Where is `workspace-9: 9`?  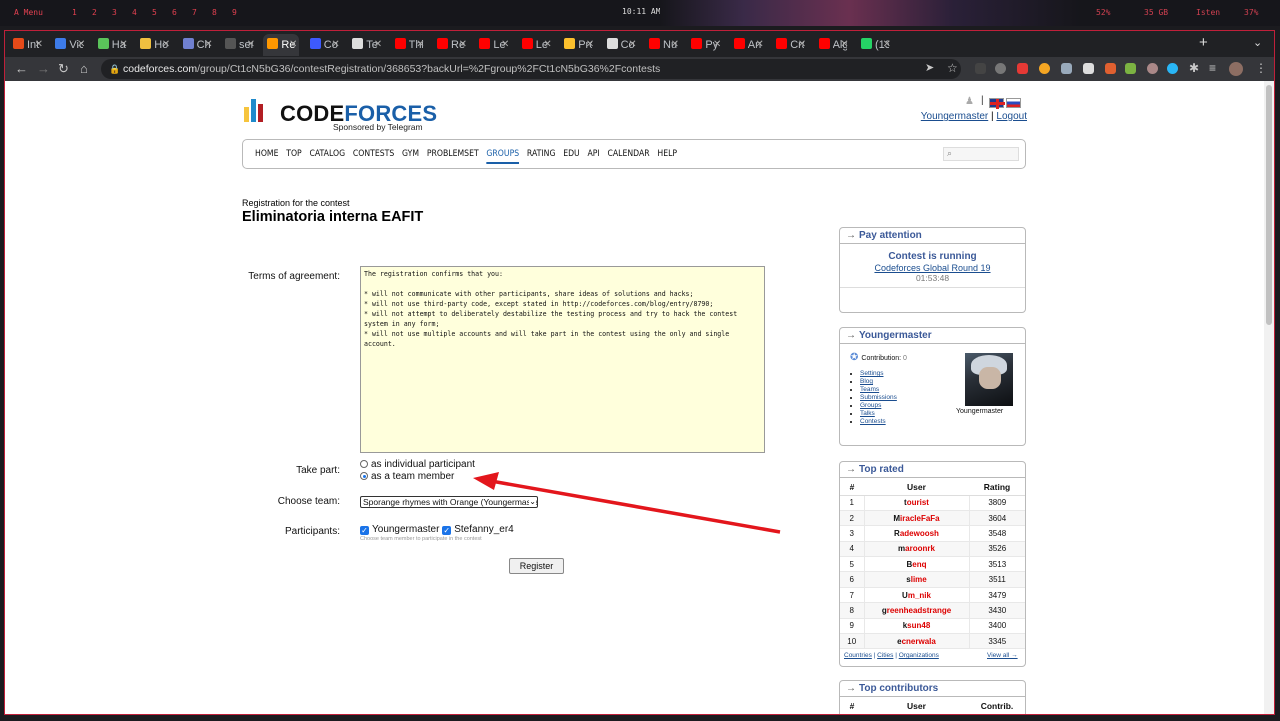 workspace-9: 9 is located at coordinates (234, 12).